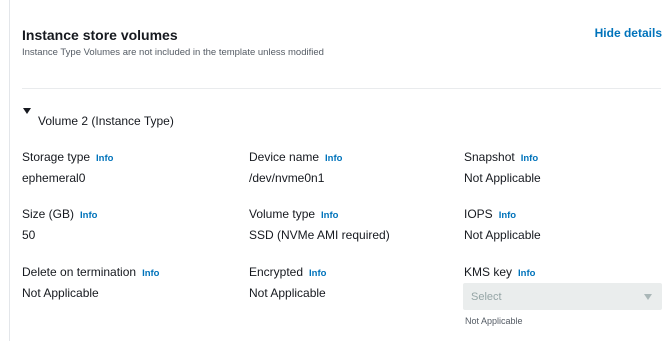  What do you see at coordinates (319, 224) in the screenshot?
I see `field-volume-type: Volume type Info SSD (NVMe AMI required)` at bounding box center [319, 224].